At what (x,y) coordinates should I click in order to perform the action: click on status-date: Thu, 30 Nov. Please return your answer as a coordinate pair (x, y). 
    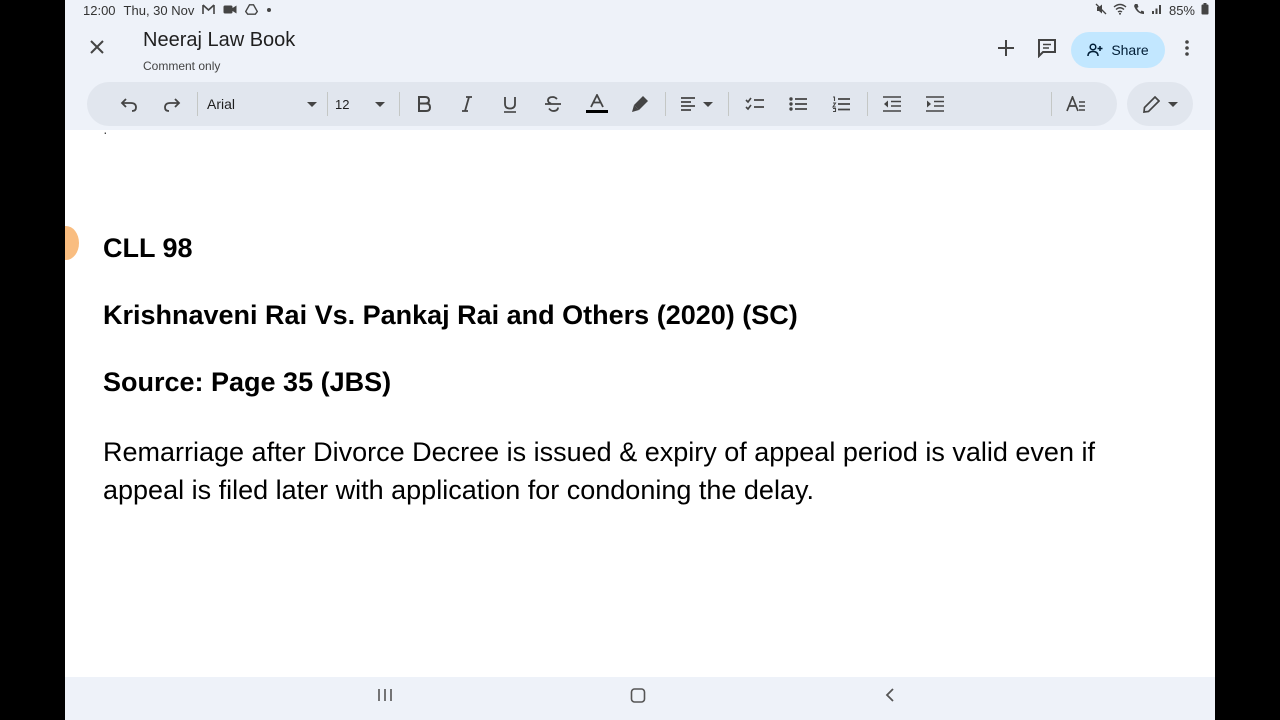
    Looking at the image, I should click on (159, 10).